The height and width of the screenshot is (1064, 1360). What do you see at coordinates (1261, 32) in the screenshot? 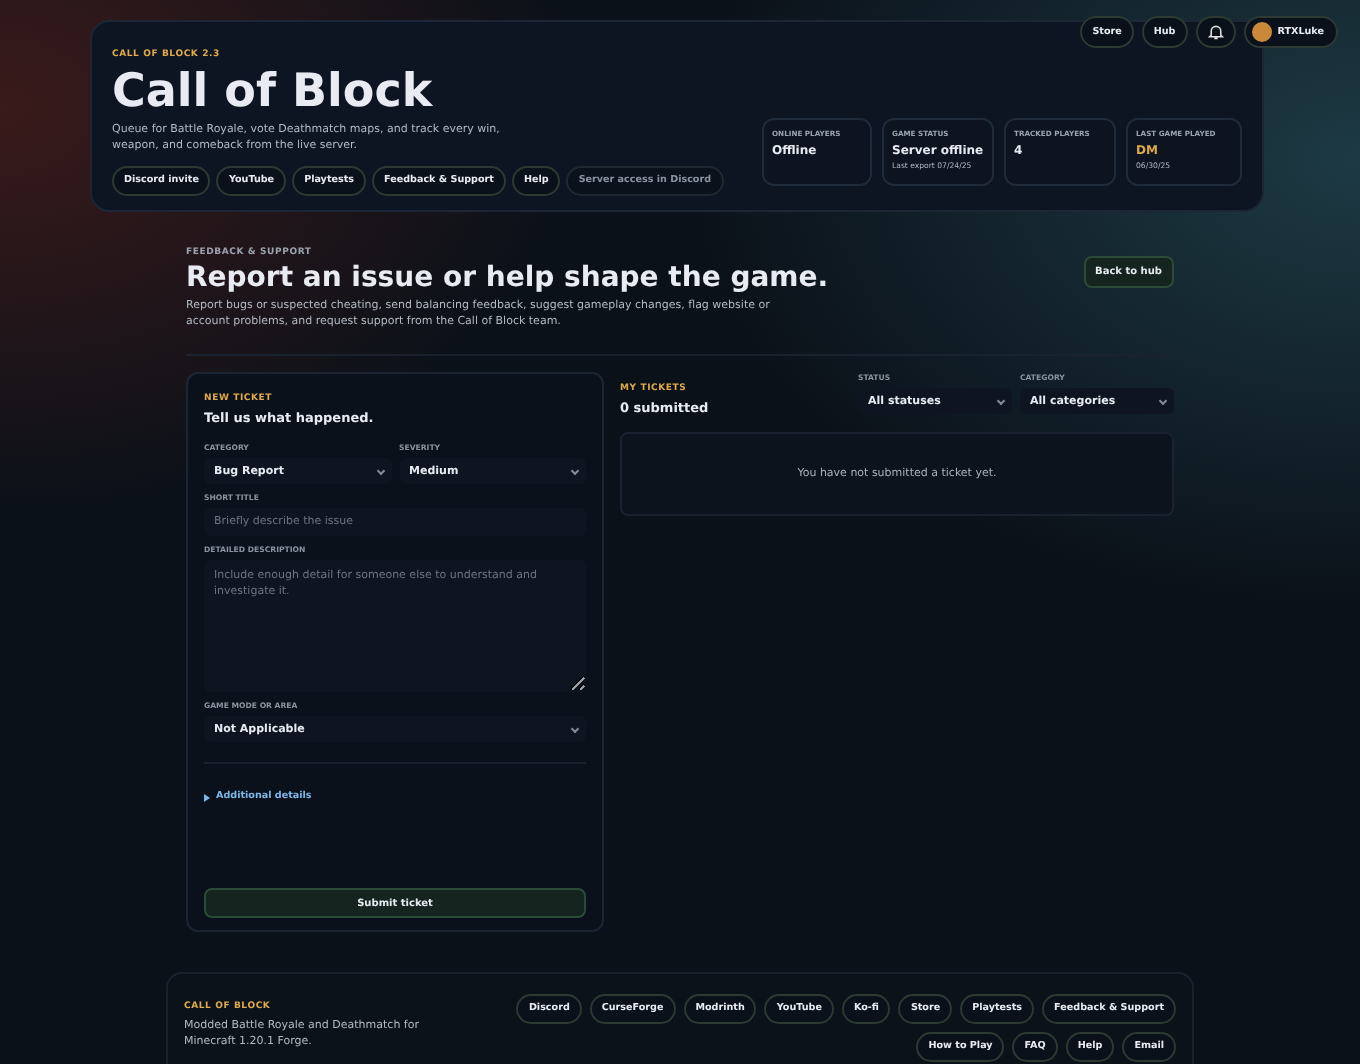
I see `avatar-icon` at bounding box center [1261, 32].